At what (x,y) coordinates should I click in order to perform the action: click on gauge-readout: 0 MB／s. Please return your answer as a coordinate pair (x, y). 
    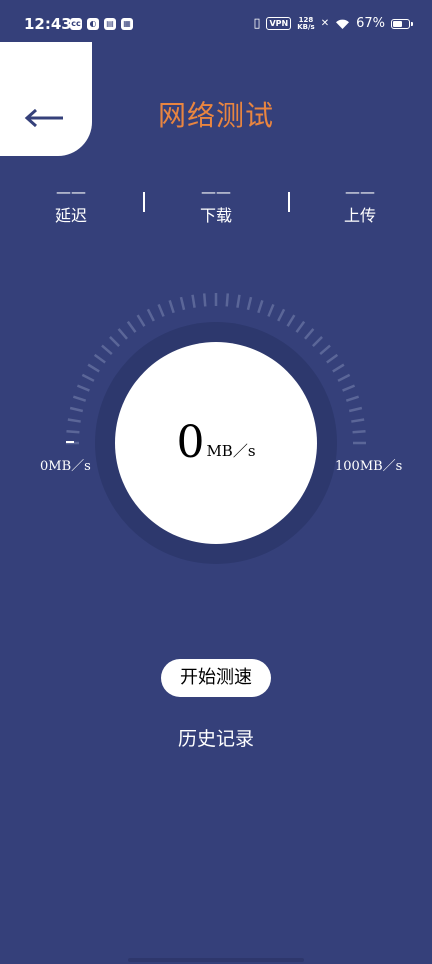
    Looking at the image, I should click on (216, 443).